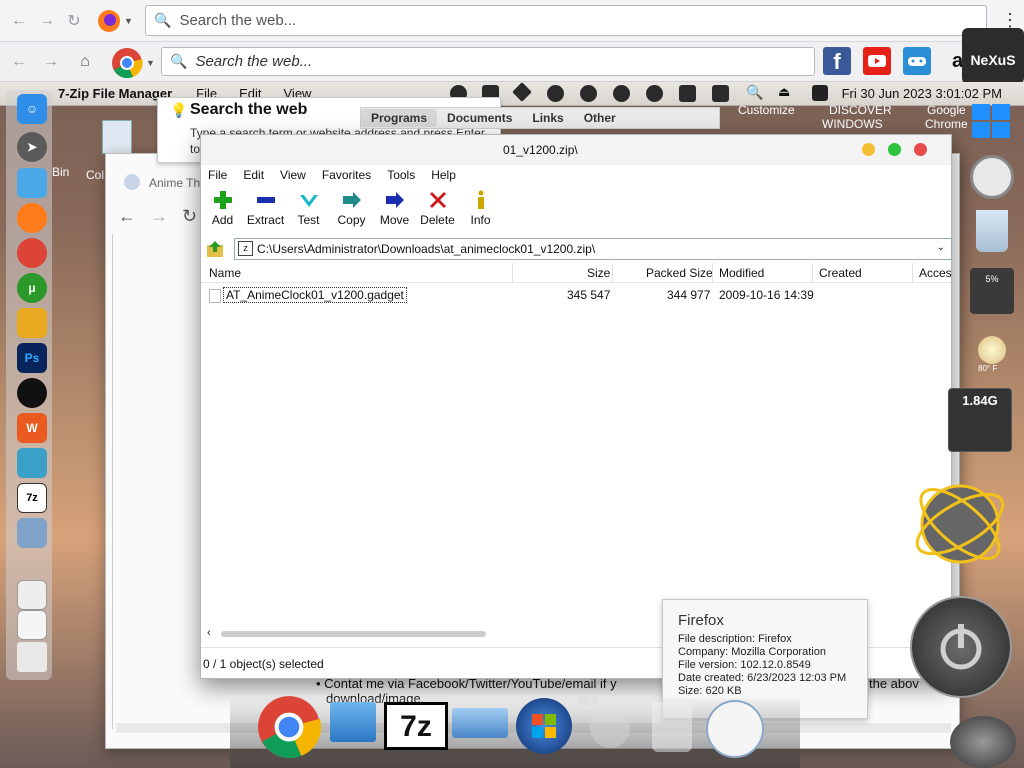  Describe the element at coordinates (437, 210) in the screenshot. I see `delete-button: Delete` at that location.